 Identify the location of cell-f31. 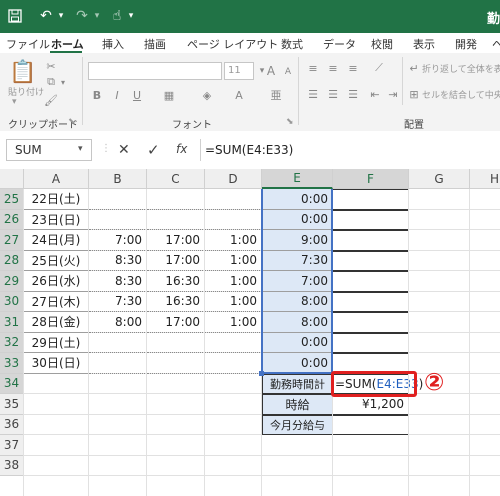
(371, 322).